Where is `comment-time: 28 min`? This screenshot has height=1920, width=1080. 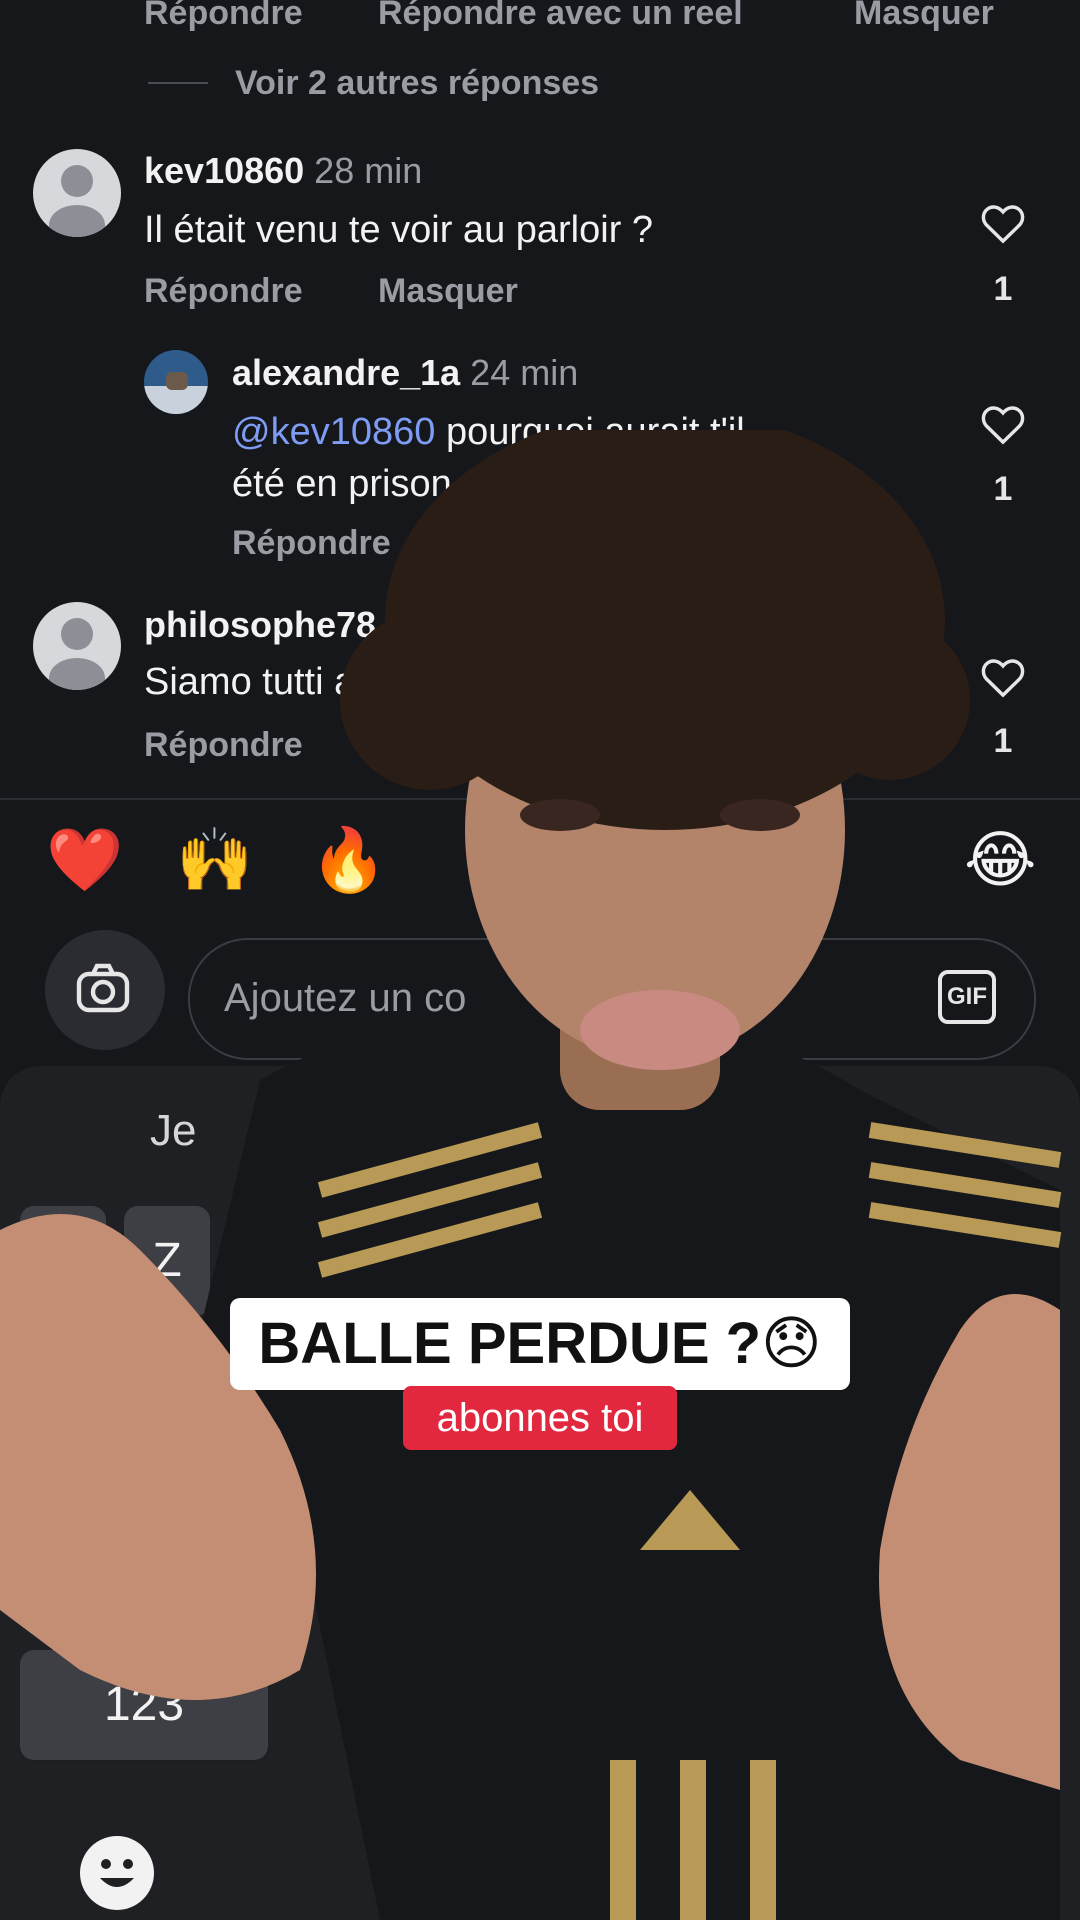
comment-time: 28 min is located at coordinates (368, 170).